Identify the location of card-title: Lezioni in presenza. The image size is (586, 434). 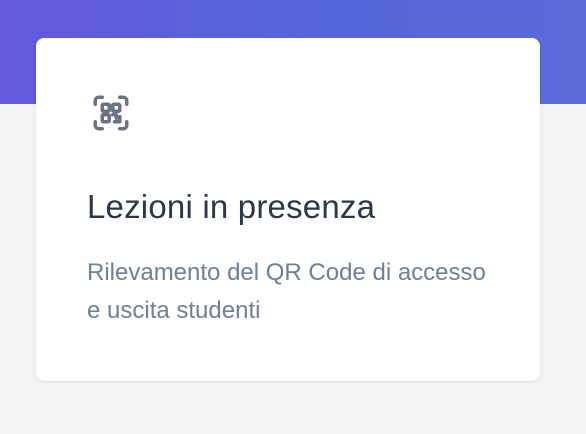
(231, 206).